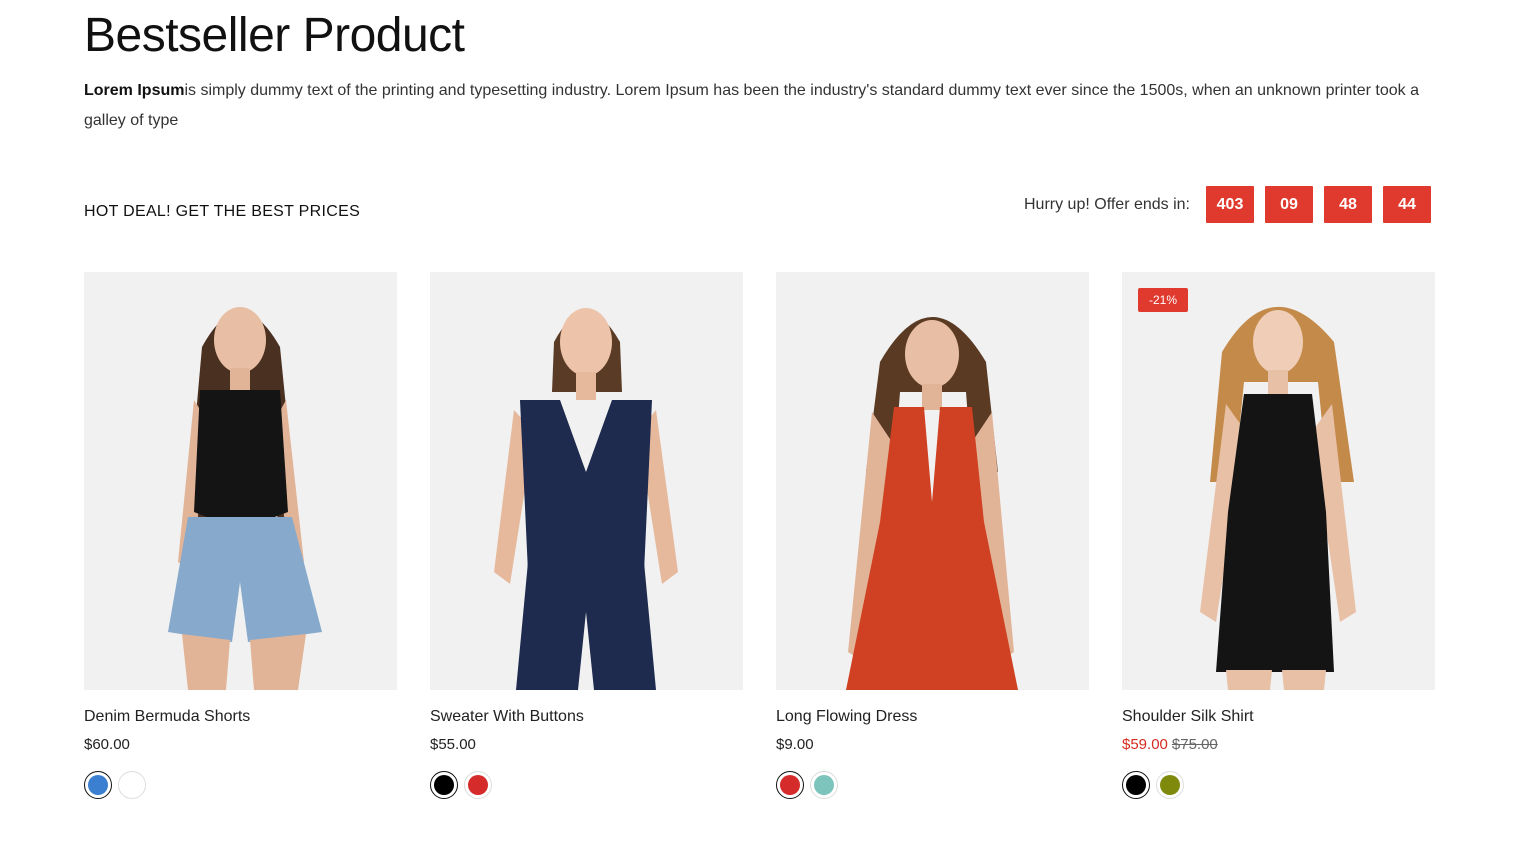 The width and height of the screenshot is (1513, 863). What do you see at coordinates (222, 211) in the screenshot?
I see `hot-deal-heading: HOT DEAL! GET THE BEST PRICES` at bounding box center [222, 211].